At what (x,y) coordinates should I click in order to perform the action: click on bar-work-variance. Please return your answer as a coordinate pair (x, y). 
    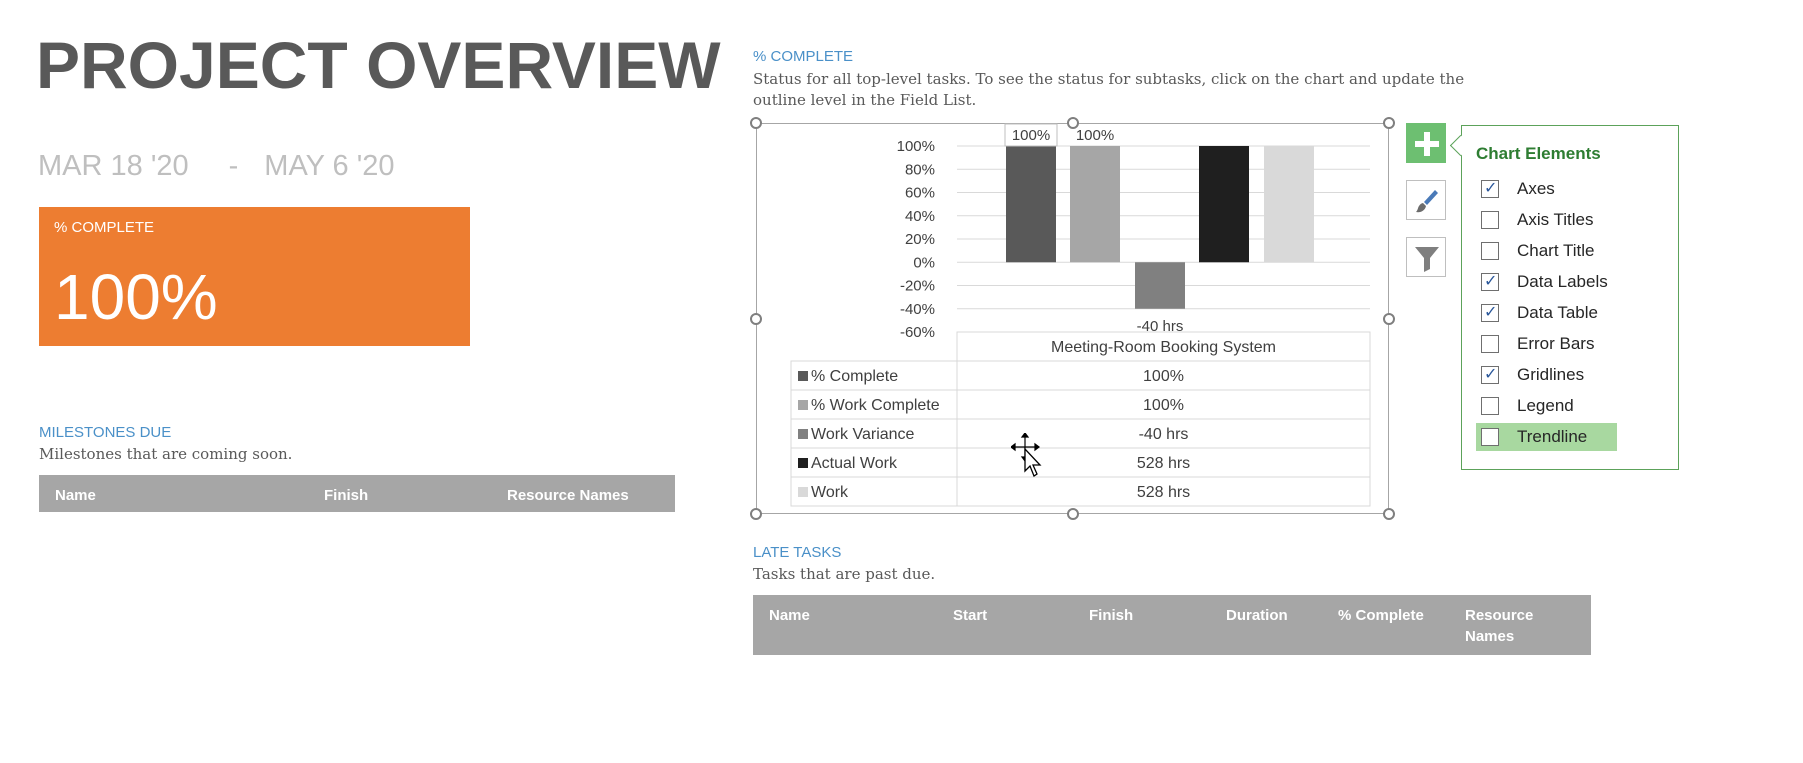
    Looking at the image, I should click on (1160, 285).